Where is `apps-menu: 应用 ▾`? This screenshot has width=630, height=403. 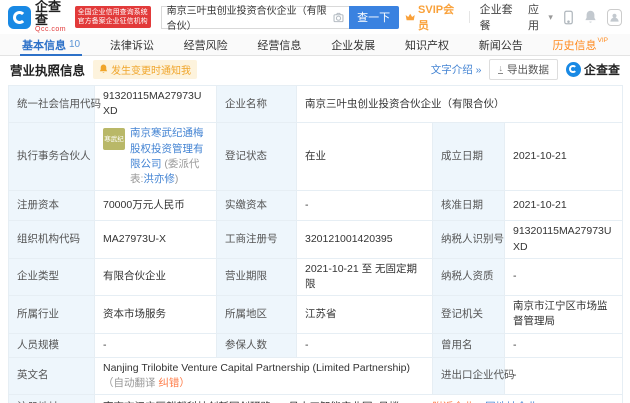 apps-menu: 应用 ▾ is located at coordinates (540, 17).